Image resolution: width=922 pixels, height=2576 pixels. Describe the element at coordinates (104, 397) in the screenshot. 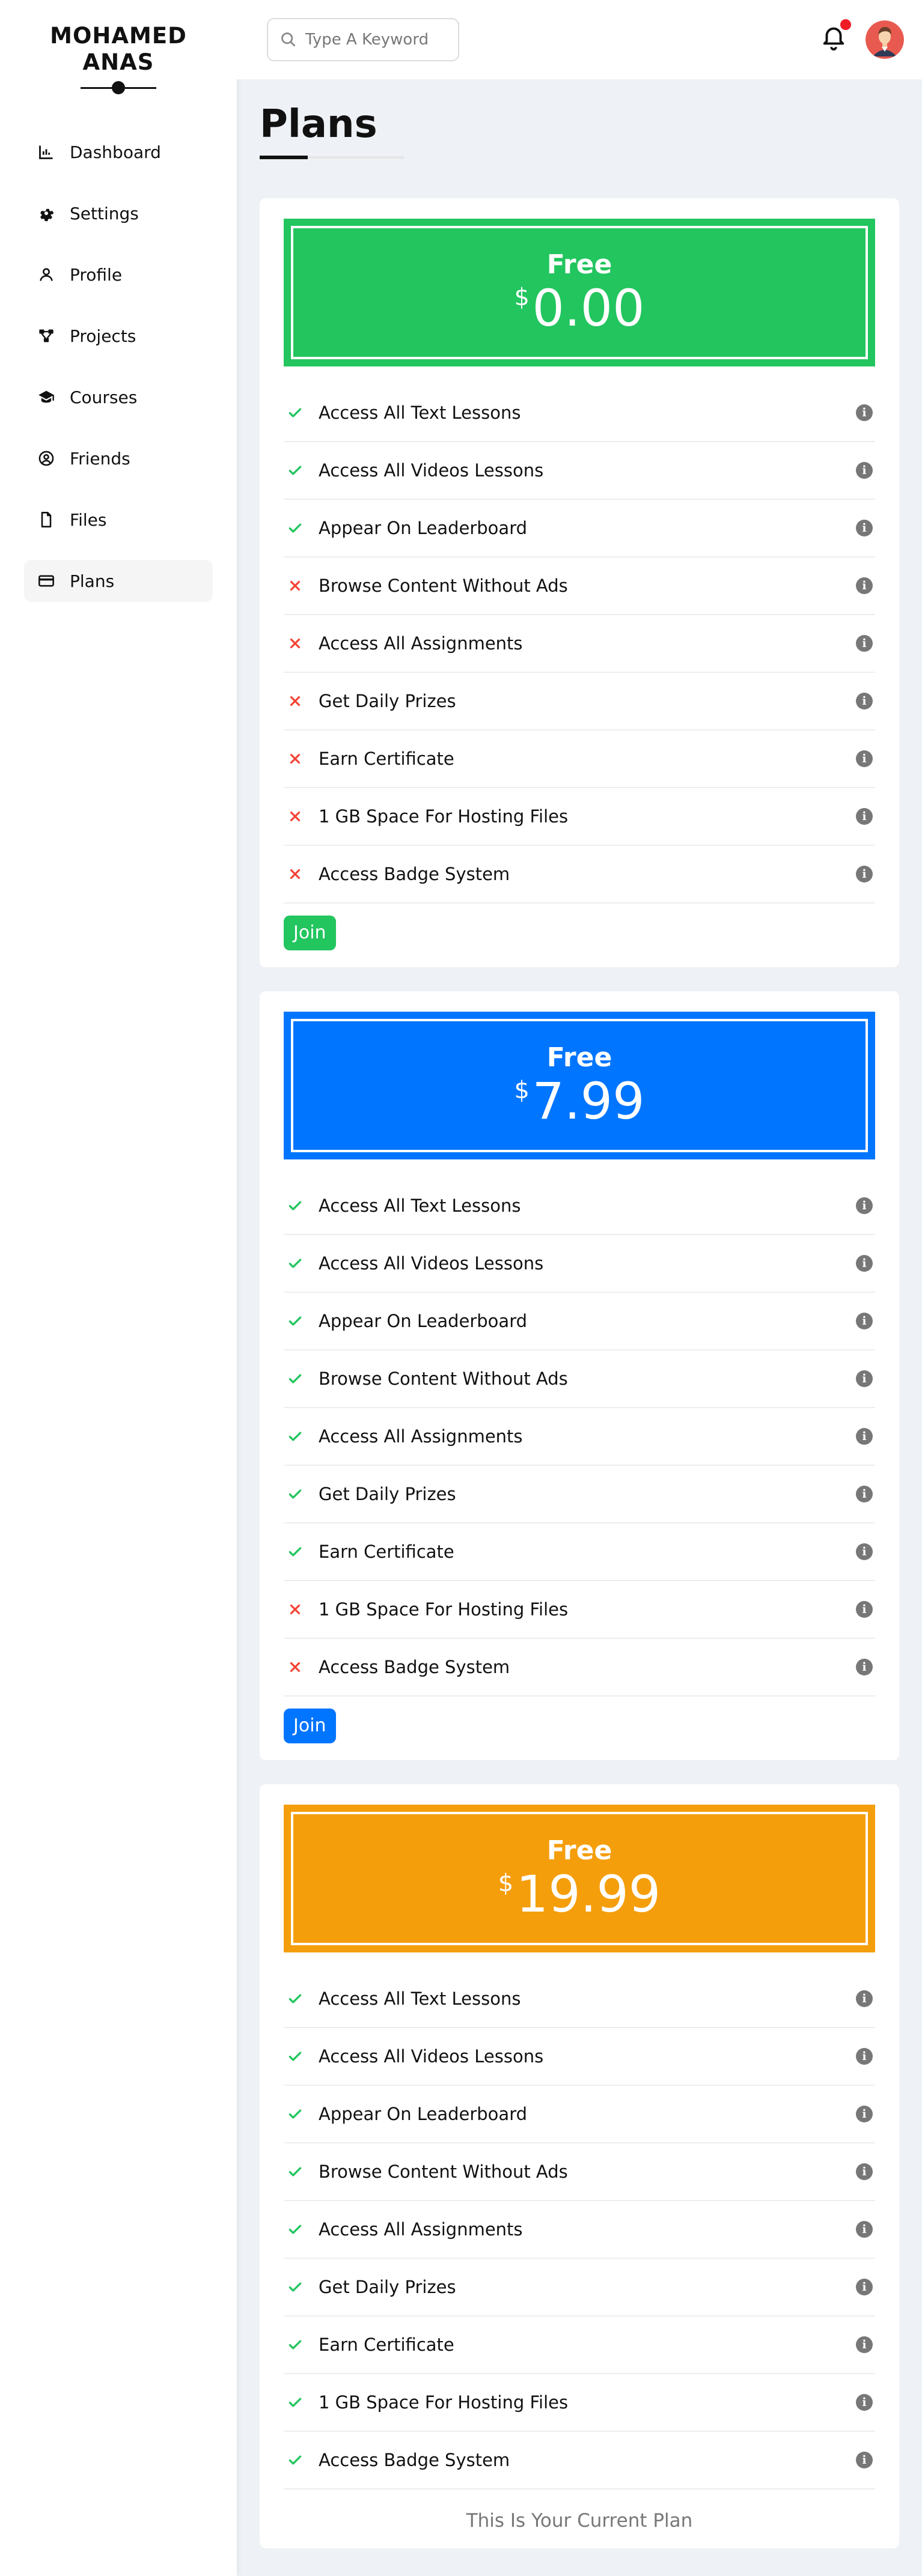

I see `sidebar-item-label: Courses` at that location.